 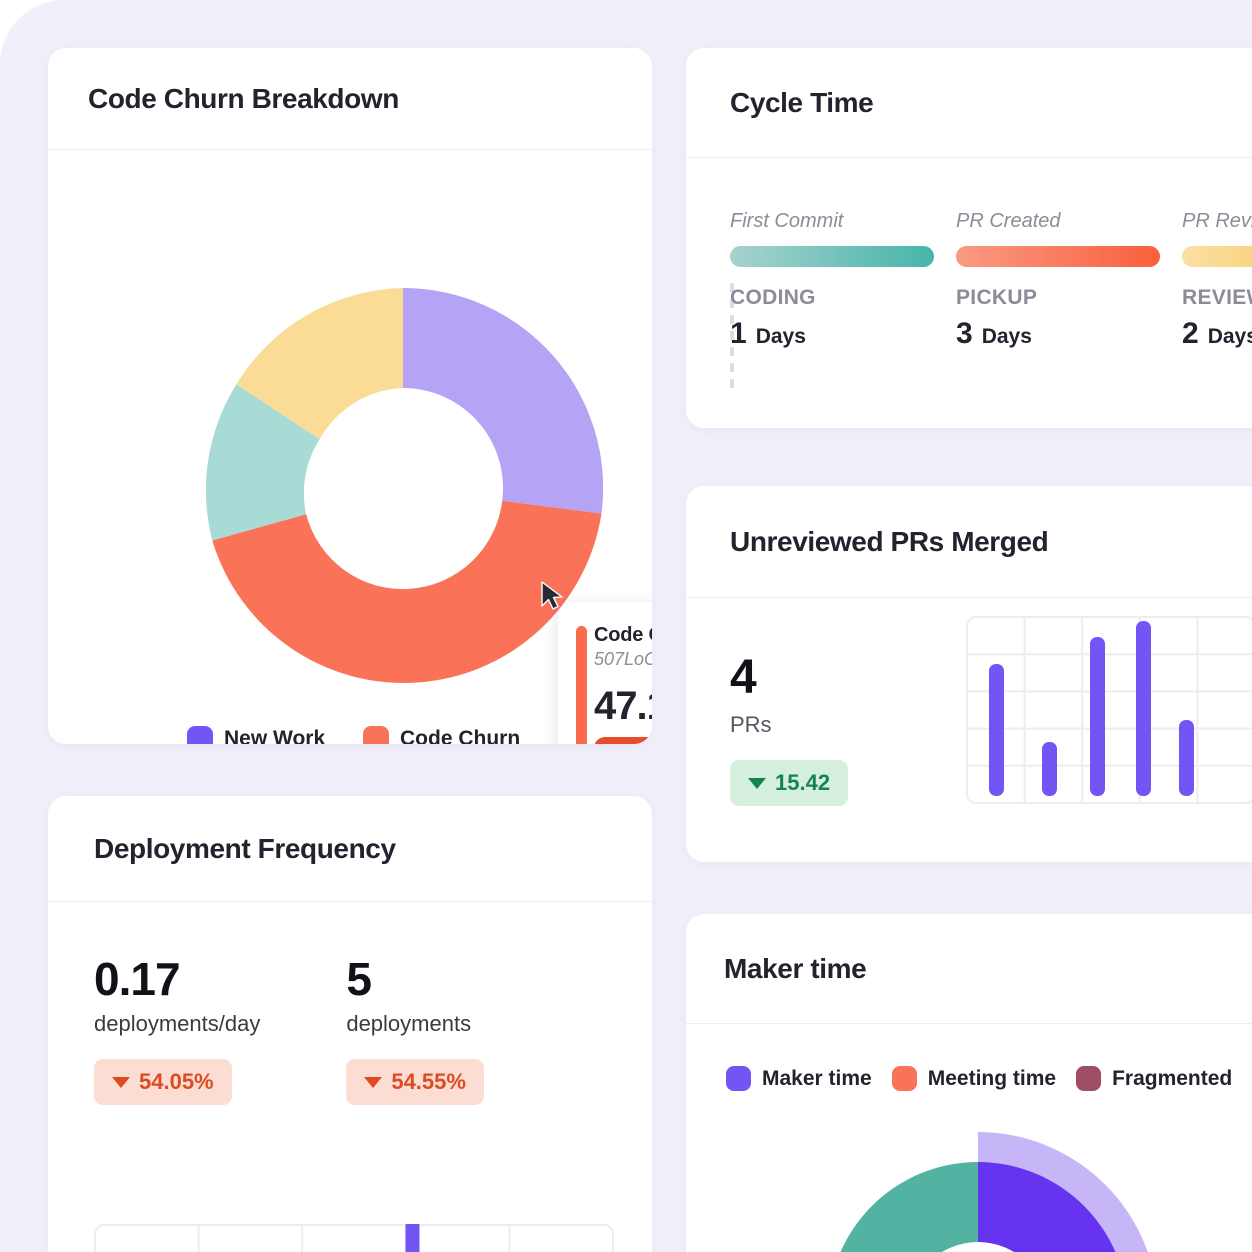 I want to click on cycle-stage-label: REVIEW, so click(x=1217, y=297).